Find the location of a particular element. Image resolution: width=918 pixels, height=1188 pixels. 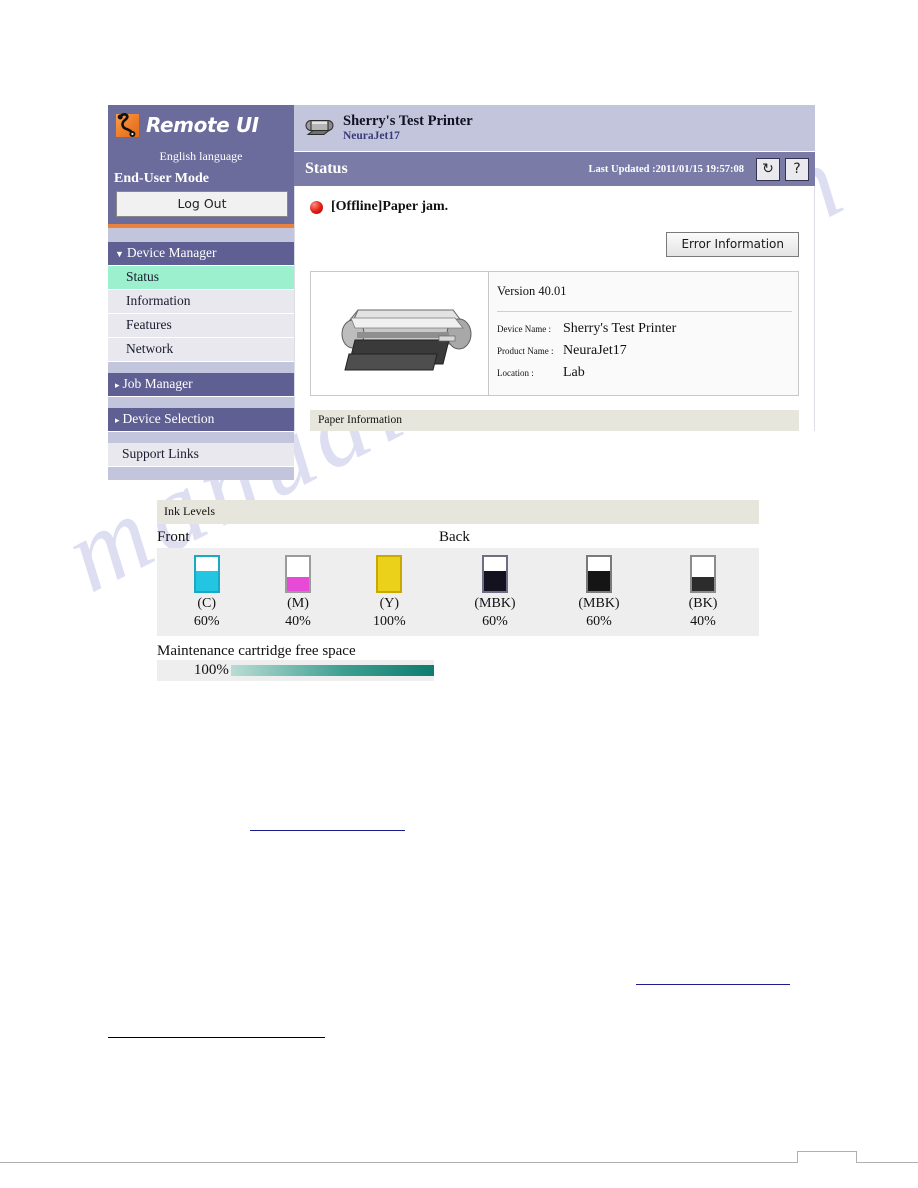

remote-ui-logo-icon is located at coordinates (127, 124).